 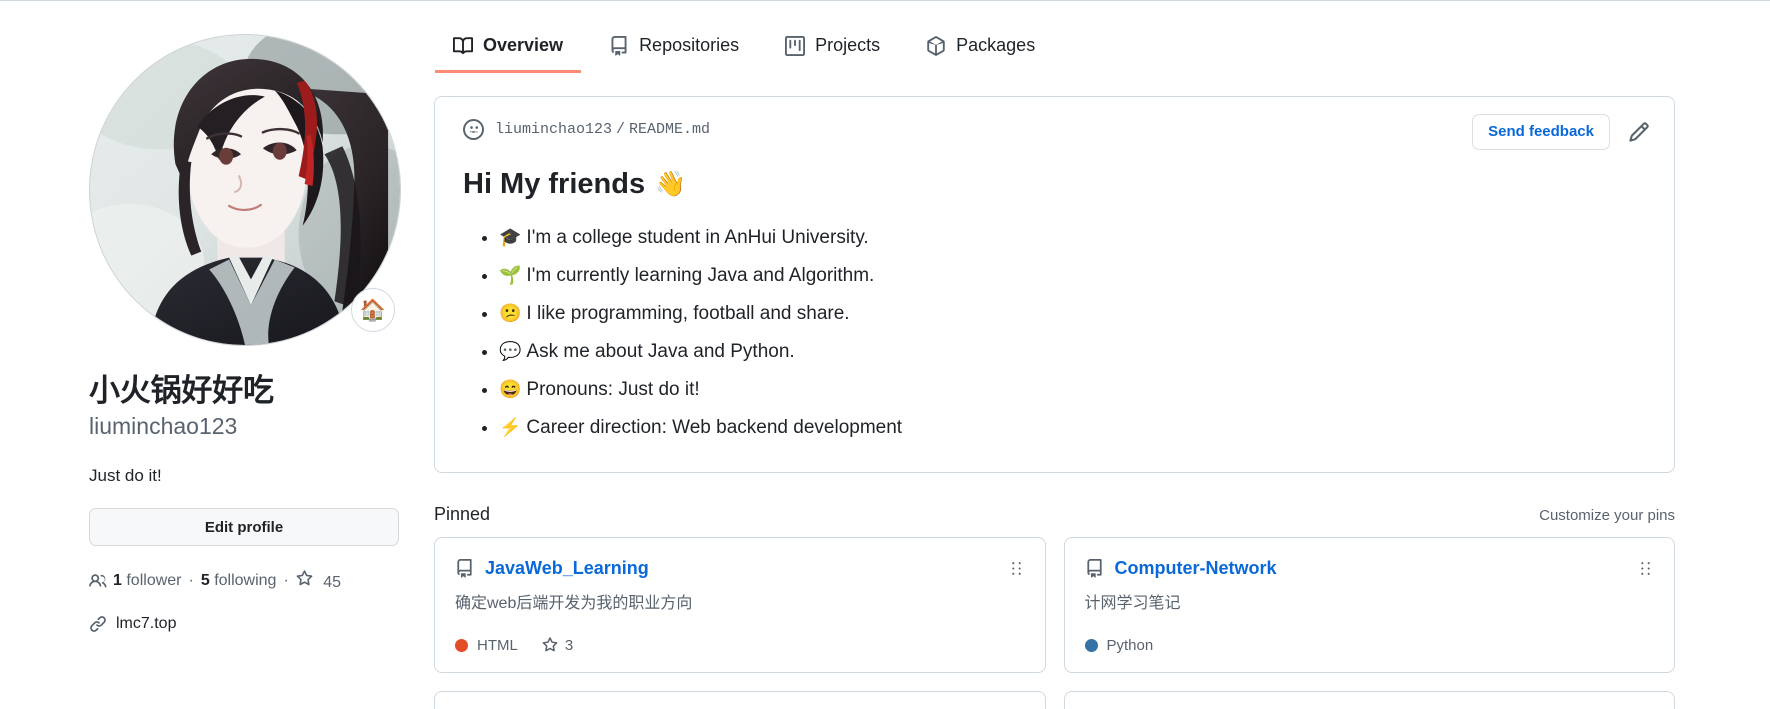 I want to click on repo-stars-link: 3, so click(x=557, y=645).